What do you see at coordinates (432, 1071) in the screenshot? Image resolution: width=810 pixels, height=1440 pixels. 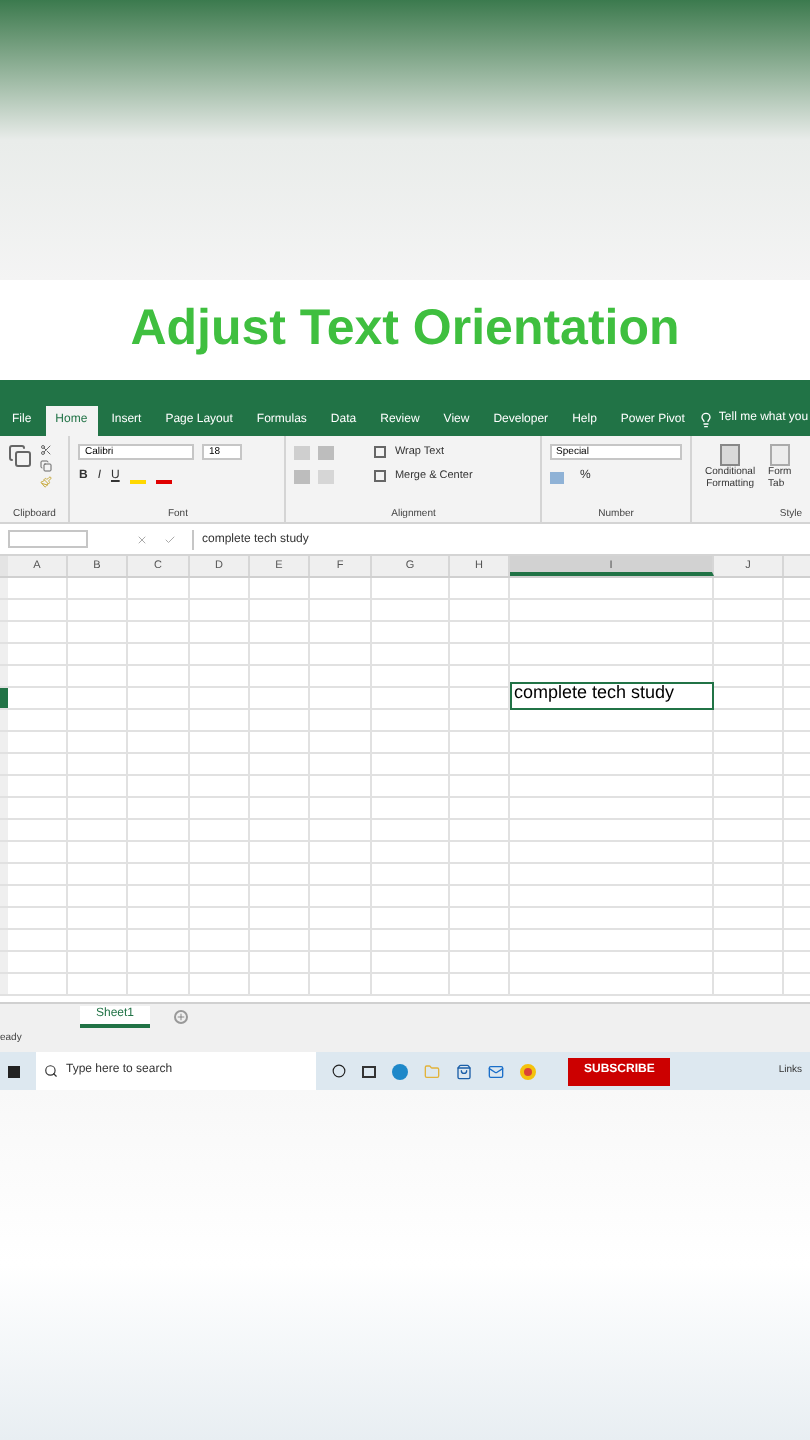 I see `folder-icon` at bounding box center [432, 1071].